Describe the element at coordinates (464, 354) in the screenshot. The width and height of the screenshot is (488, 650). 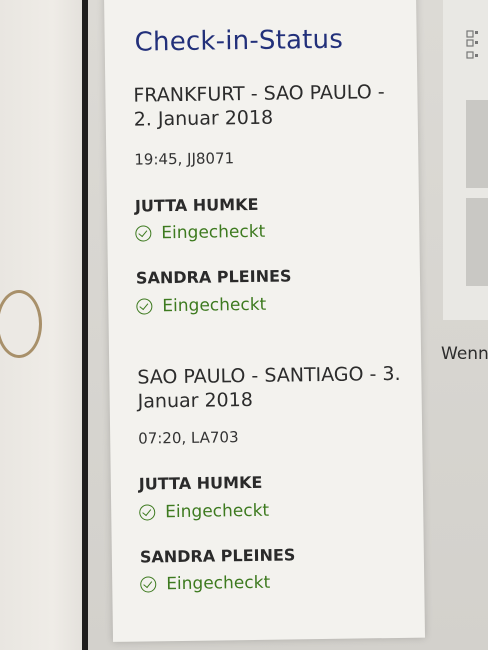
I see `right-partial-text: Wenn` at that location.